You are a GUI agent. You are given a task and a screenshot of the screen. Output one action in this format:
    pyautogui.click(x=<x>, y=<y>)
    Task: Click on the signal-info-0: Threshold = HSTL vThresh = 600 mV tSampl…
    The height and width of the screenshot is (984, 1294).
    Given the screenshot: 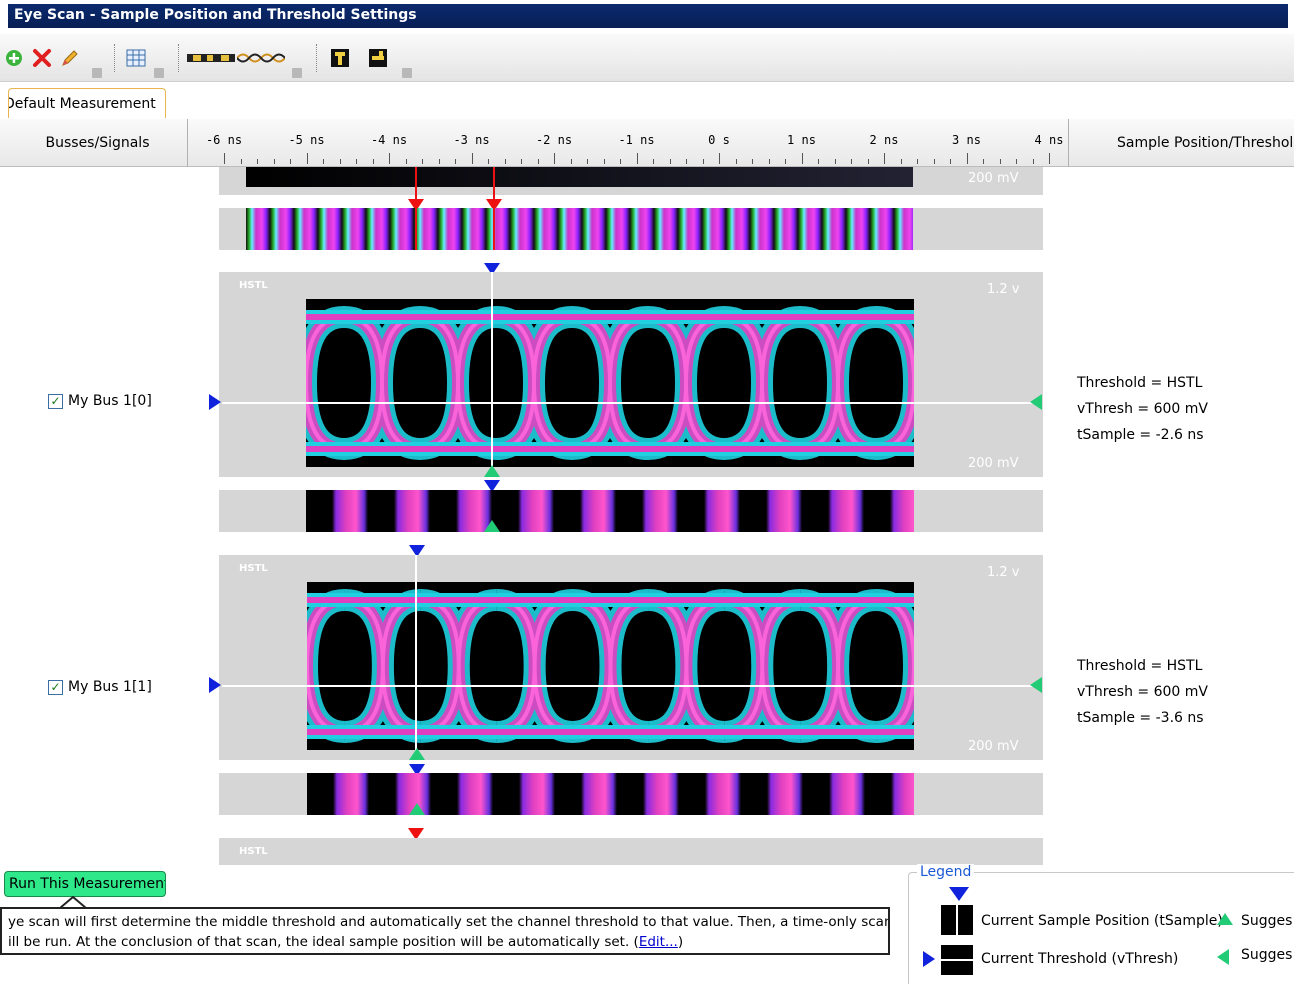 What is the action you would take?
    pyautogui.click(x=1142, y=409)
    